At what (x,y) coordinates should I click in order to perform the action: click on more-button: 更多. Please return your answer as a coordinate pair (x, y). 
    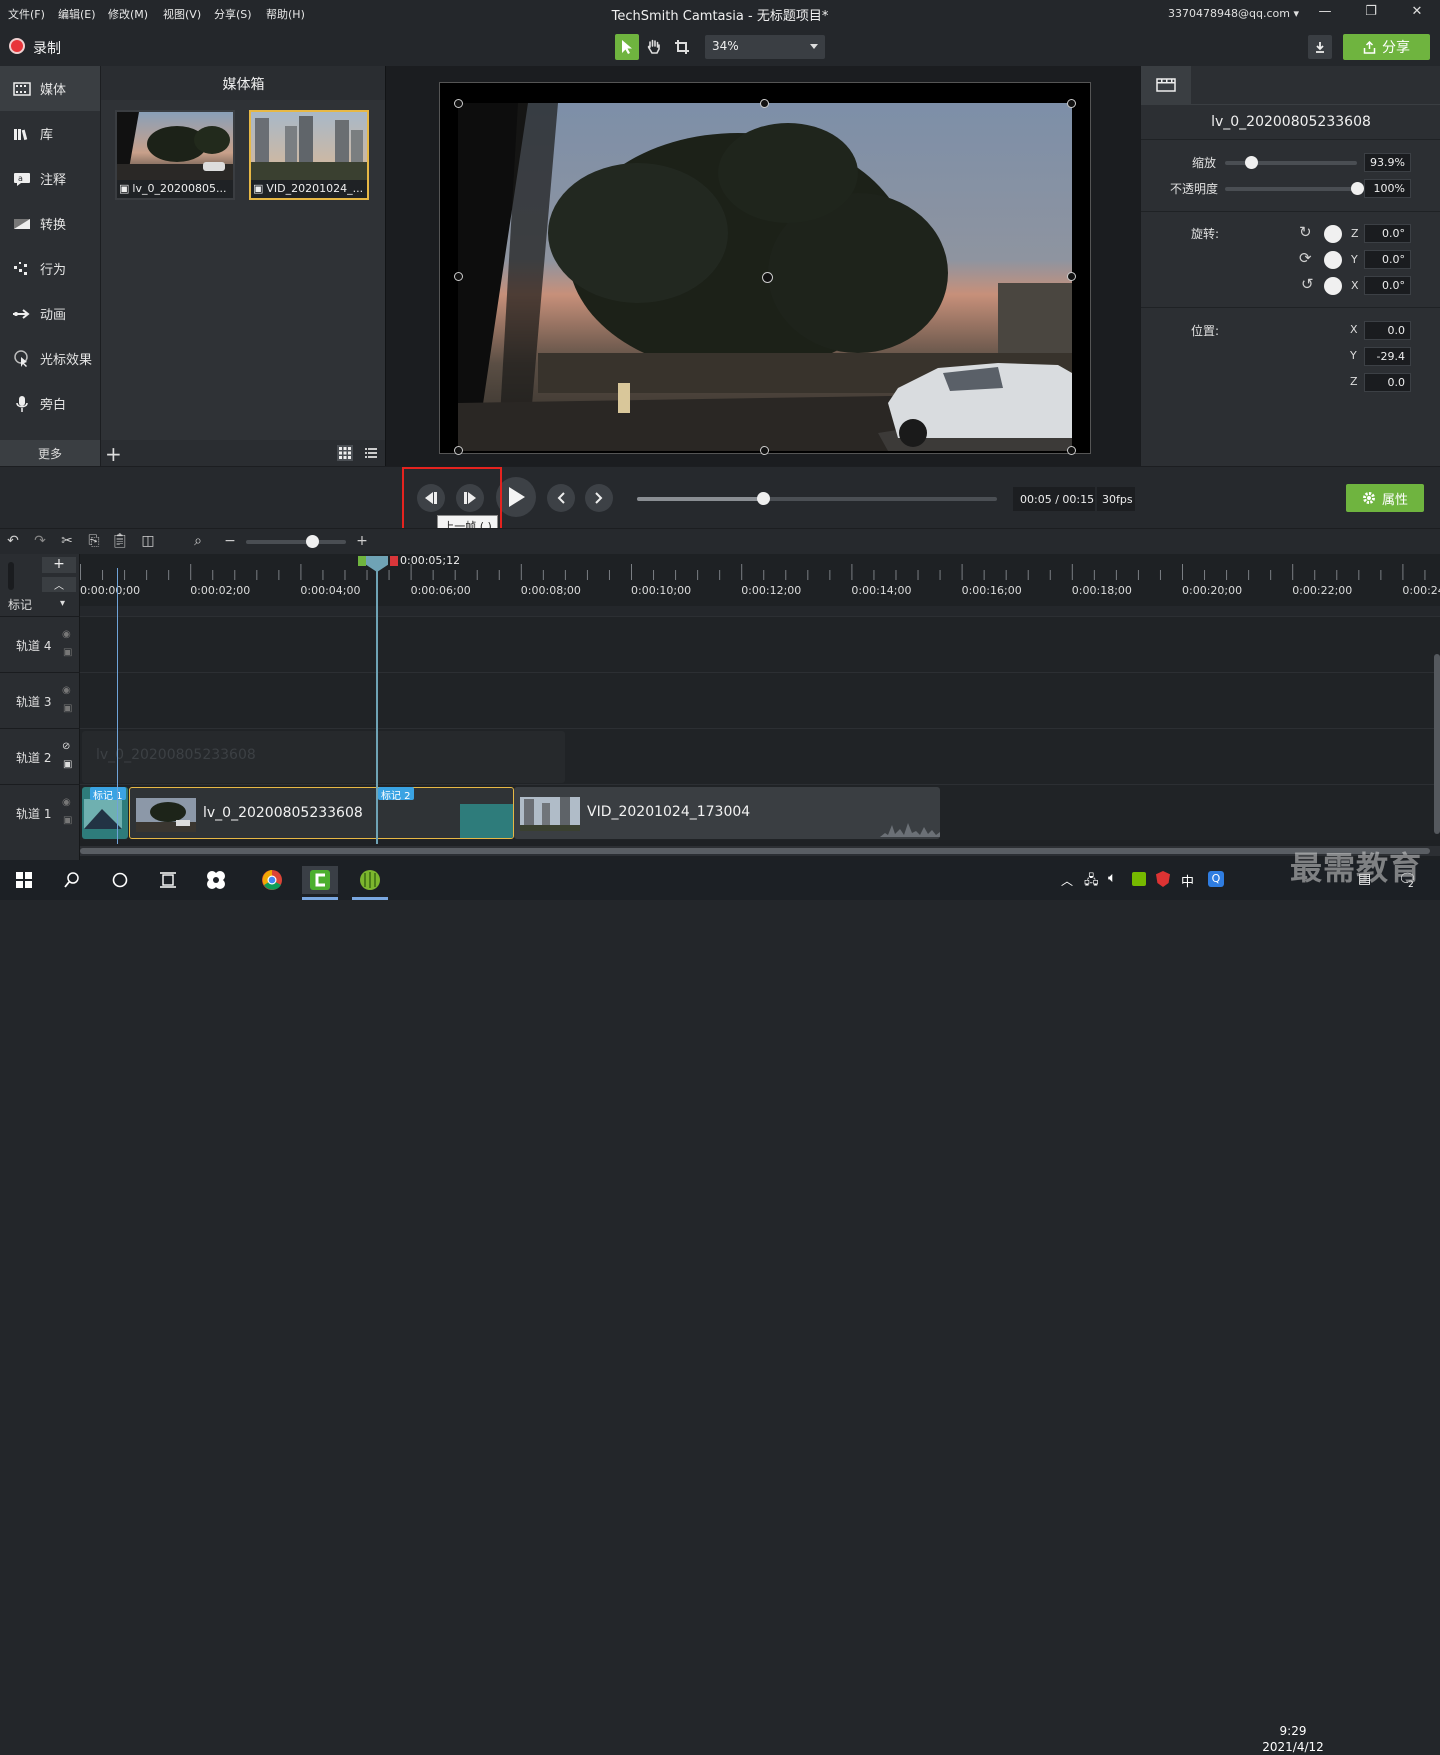
    Looking at the image, I should click on (50, 453).